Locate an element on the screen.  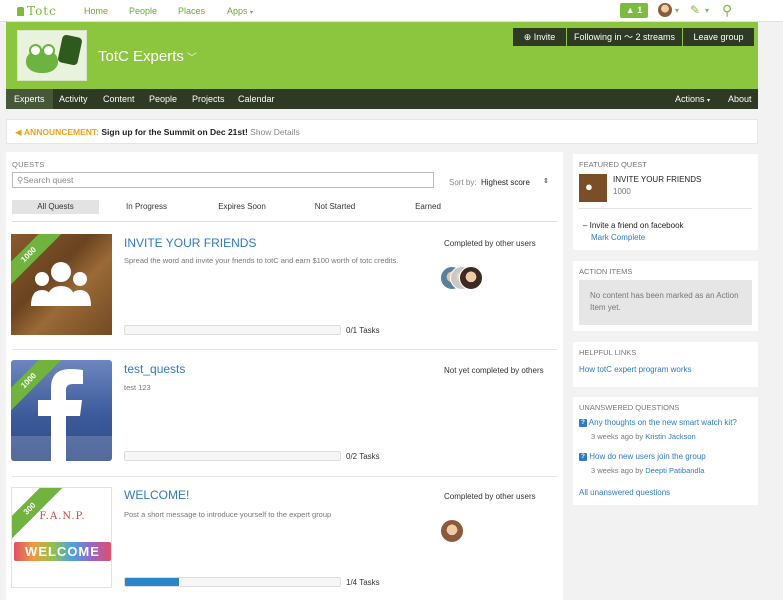
filter-in-progress: In Progress is located at coordinates (146, 207).